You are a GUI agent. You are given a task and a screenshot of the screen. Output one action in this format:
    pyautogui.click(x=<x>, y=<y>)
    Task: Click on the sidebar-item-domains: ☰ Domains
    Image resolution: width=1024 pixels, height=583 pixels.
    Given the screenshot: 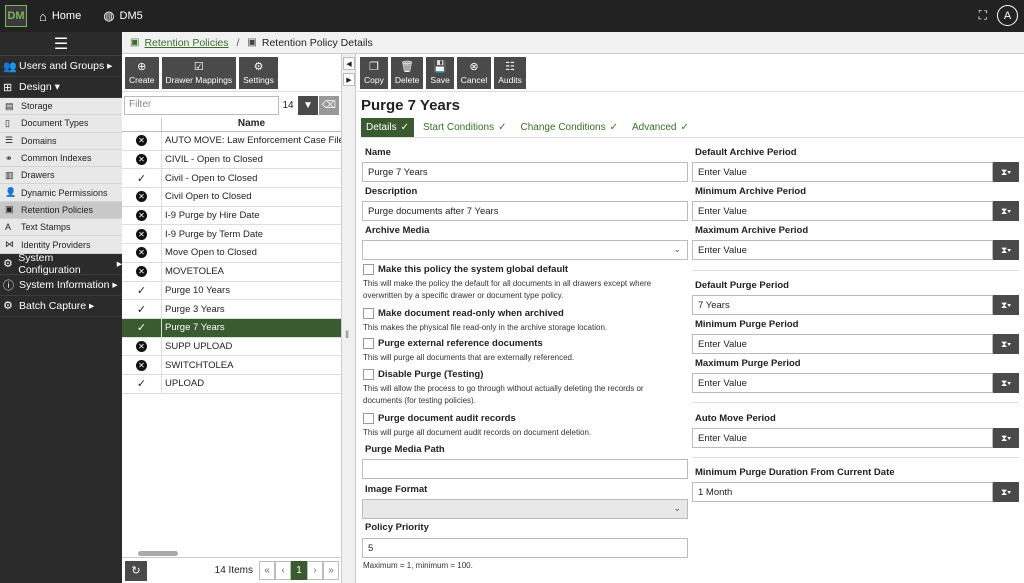 What is the action you would take?
    pyautogui.click(x=61, y=141)
    